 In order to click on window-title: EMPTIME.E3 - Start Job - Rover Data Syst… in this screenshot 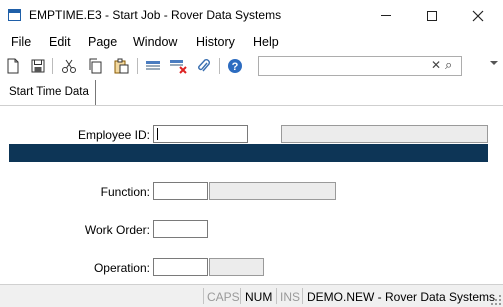, I will do `click(155, 15)`.